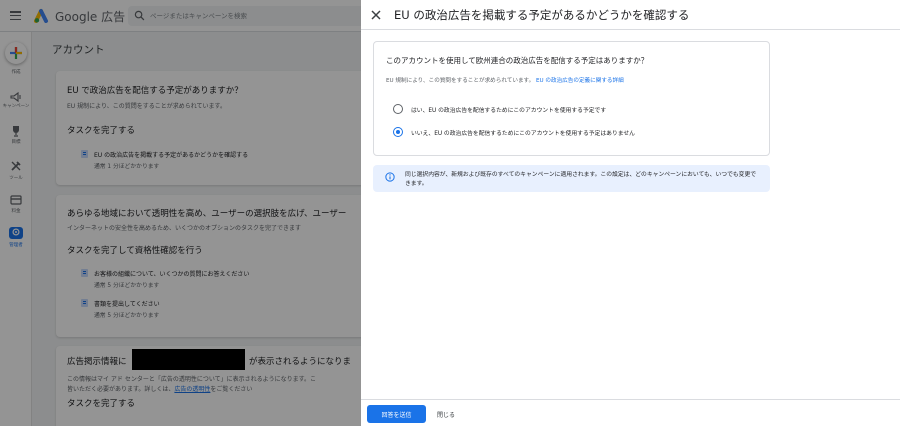  Describe the element at coordinates (398, 109) in the screenshot. I see `radio-yes` at that location.